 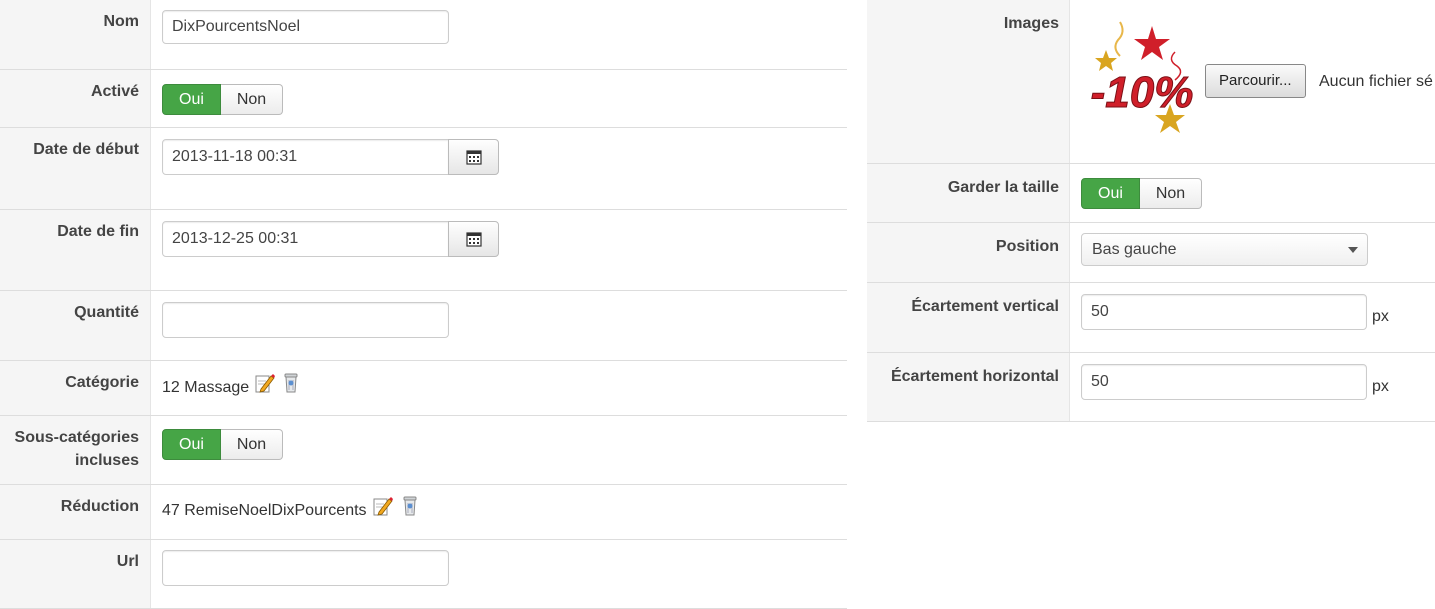 I want to click on garder-taille-toggle: Oui Non, so click(x=1141, y=193).